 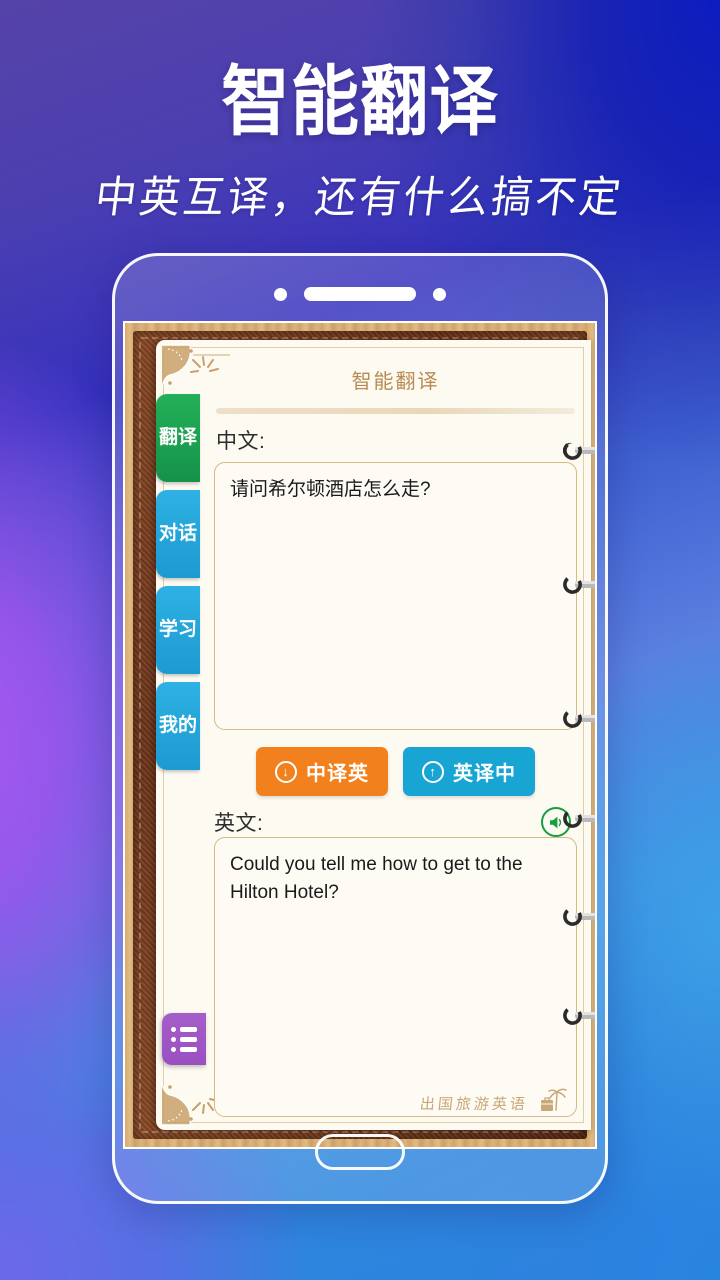 I want to click on chinese-input: 请问希尔顿酒店怎么走?, so click(x=395, y=596).